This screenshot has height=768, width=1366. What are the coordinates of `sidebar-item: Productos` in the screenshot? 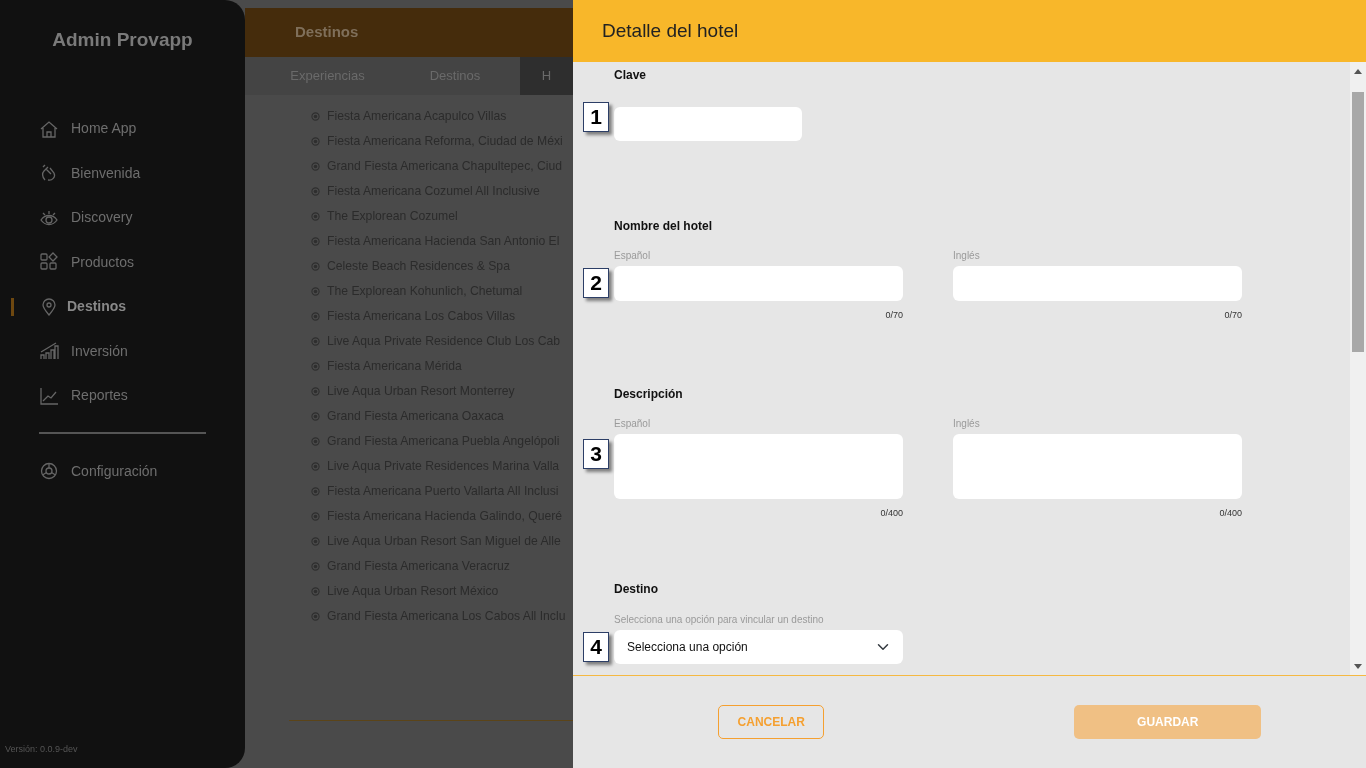 It's located at (122, 262).